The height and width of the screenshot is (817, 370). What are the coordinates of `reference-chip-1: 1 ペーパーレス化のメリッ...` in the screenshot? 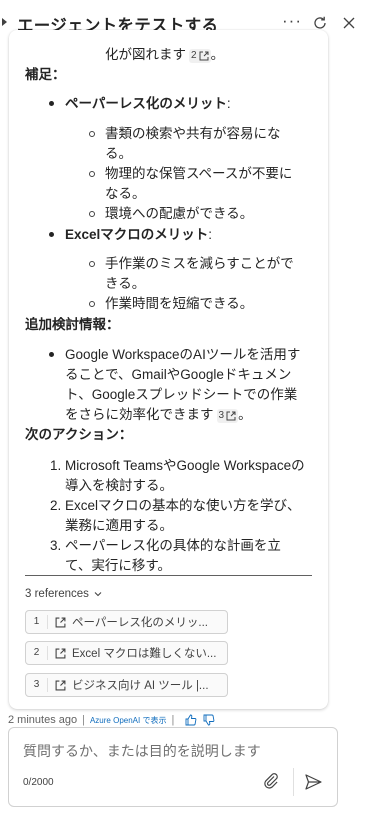 It's located at (126, 622).